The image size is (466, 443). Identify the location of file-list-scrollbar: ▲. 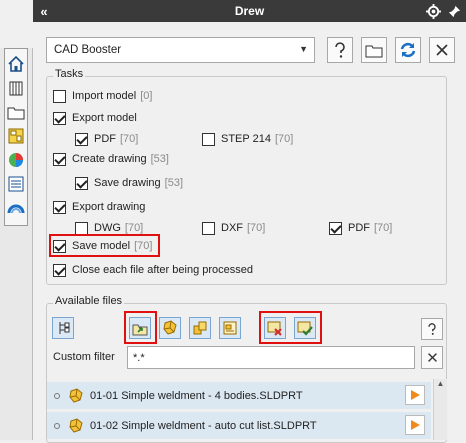
(440, 409).